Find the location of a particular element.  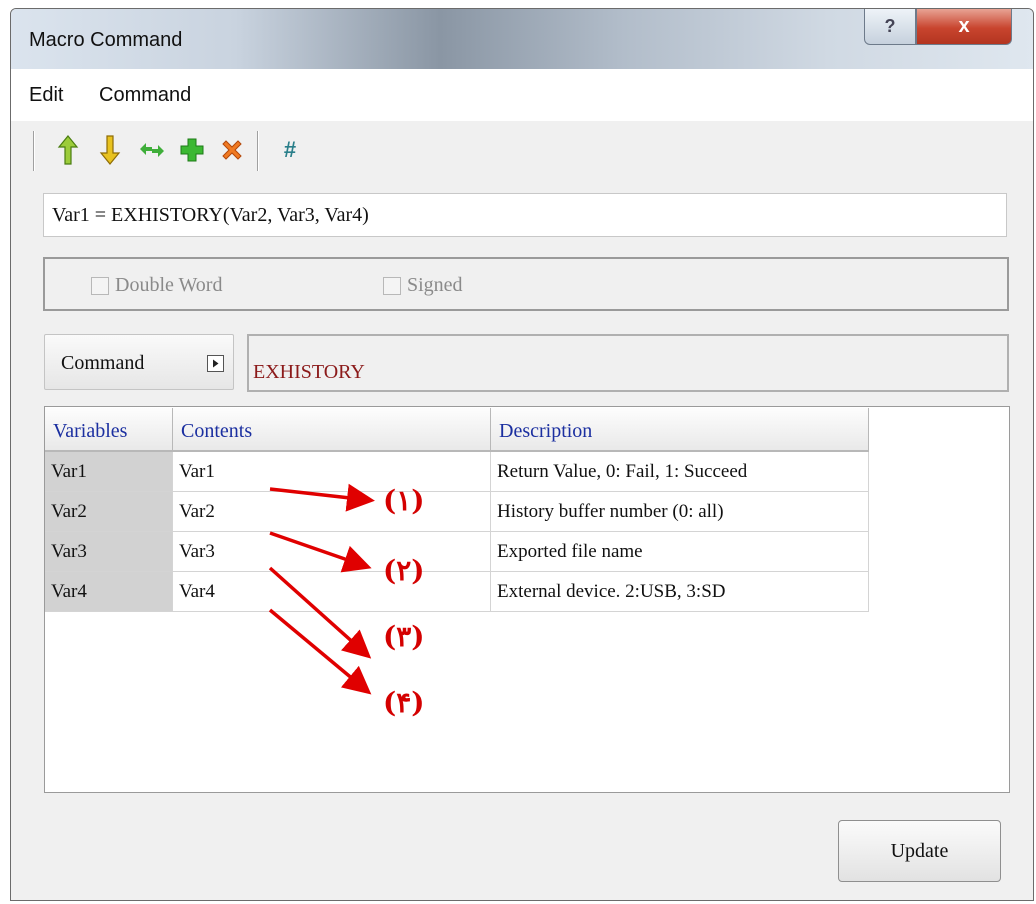

help-icon: ? is located at coordinates (890, 26).